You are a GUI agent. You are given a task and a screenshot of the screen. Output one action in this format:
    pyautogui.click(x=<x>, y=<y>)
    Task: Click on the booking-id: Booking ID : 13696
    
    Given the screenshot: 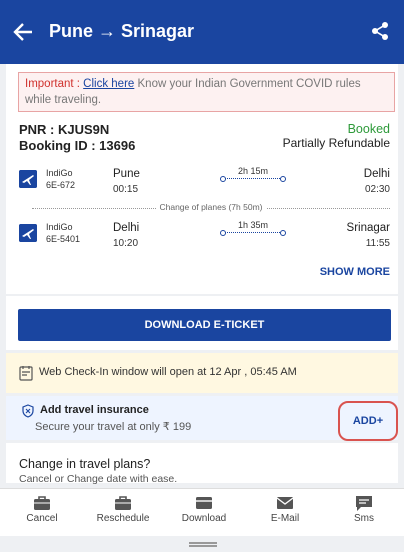 What is the action you would take?
    pyautogui.click(x=77, y=145)
    